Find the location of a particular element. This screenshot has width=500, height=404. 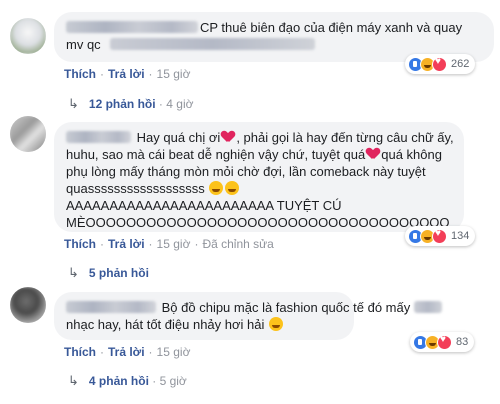

grinning-sweat-emoji-icon is located at coordinates (216, 188).